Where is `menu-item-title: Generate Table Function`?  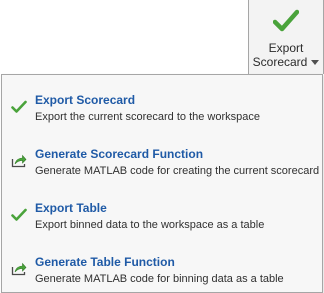 menu-item-title: Generate Table Function is located at coordinates (105, 262).